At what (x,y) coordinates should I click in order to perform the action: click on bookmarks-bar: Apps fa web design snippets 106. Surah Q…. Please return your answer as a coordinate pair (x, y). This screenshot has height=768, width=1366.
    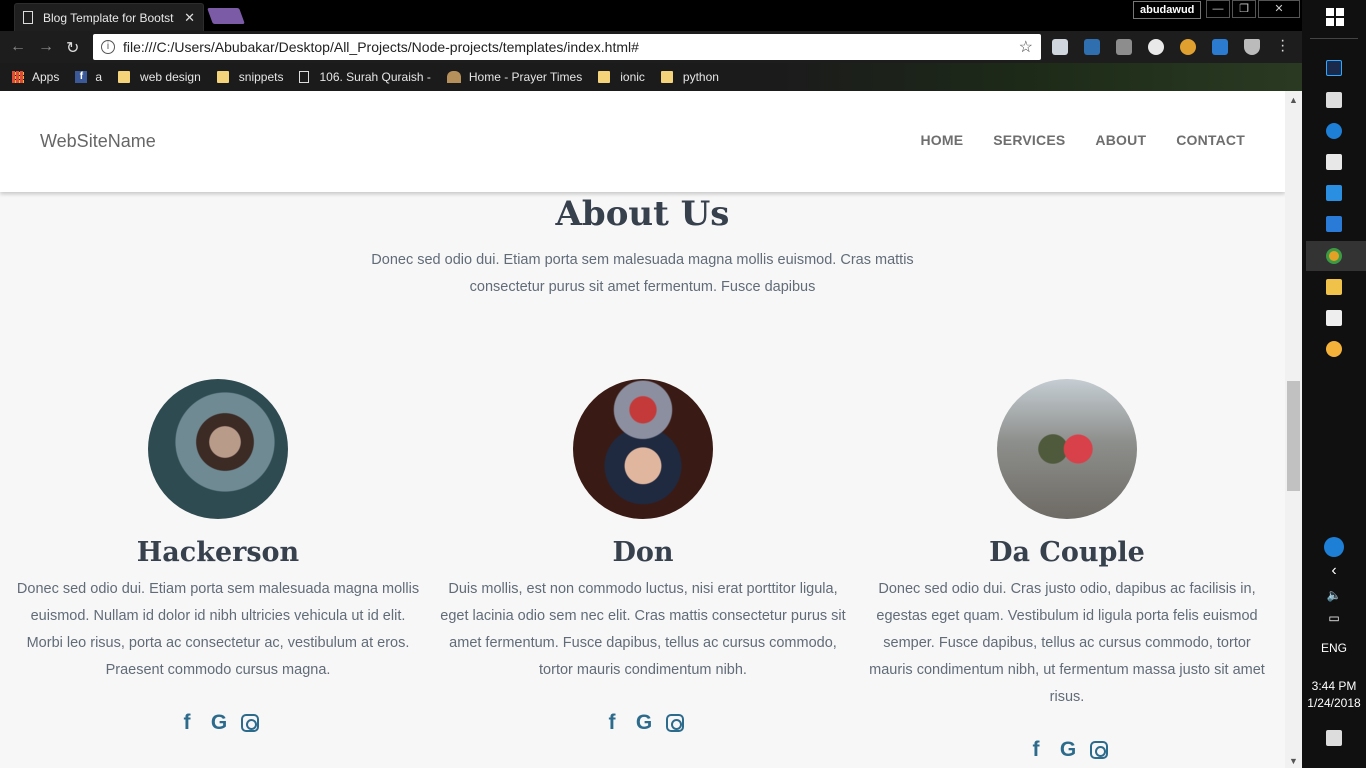
    Looking at the image, I should click on (651, 77).